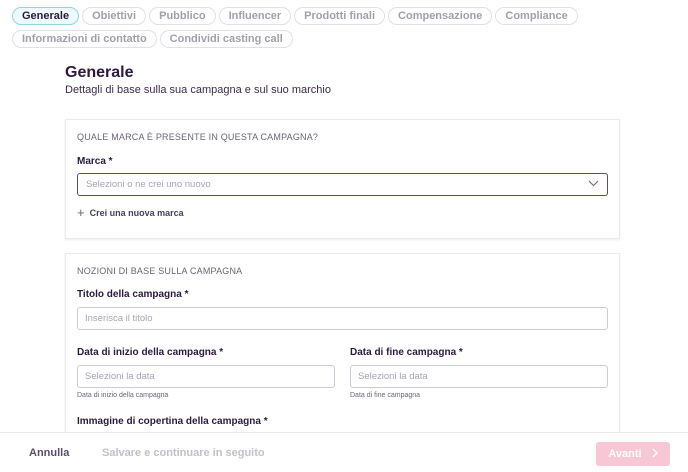  Describe the element at coordinates (440, 16) in the screenshot. I see `tab-compensazione: Compensazione` at that location.